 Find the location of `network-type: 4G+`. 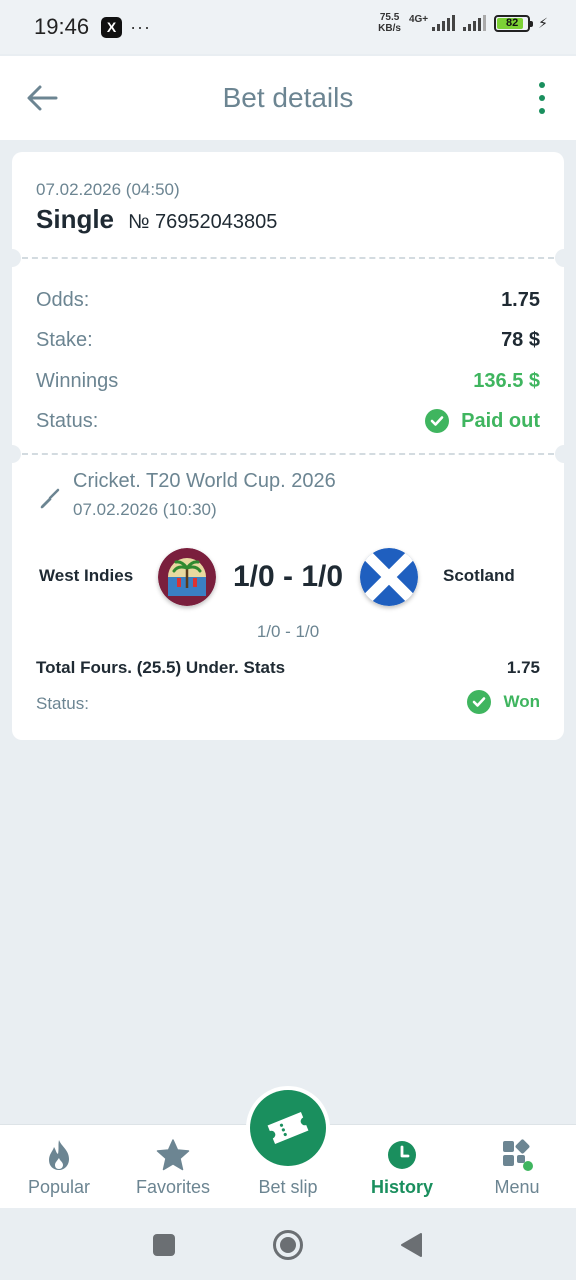

network-type: 4G+ is located at coordinates (418, 19).